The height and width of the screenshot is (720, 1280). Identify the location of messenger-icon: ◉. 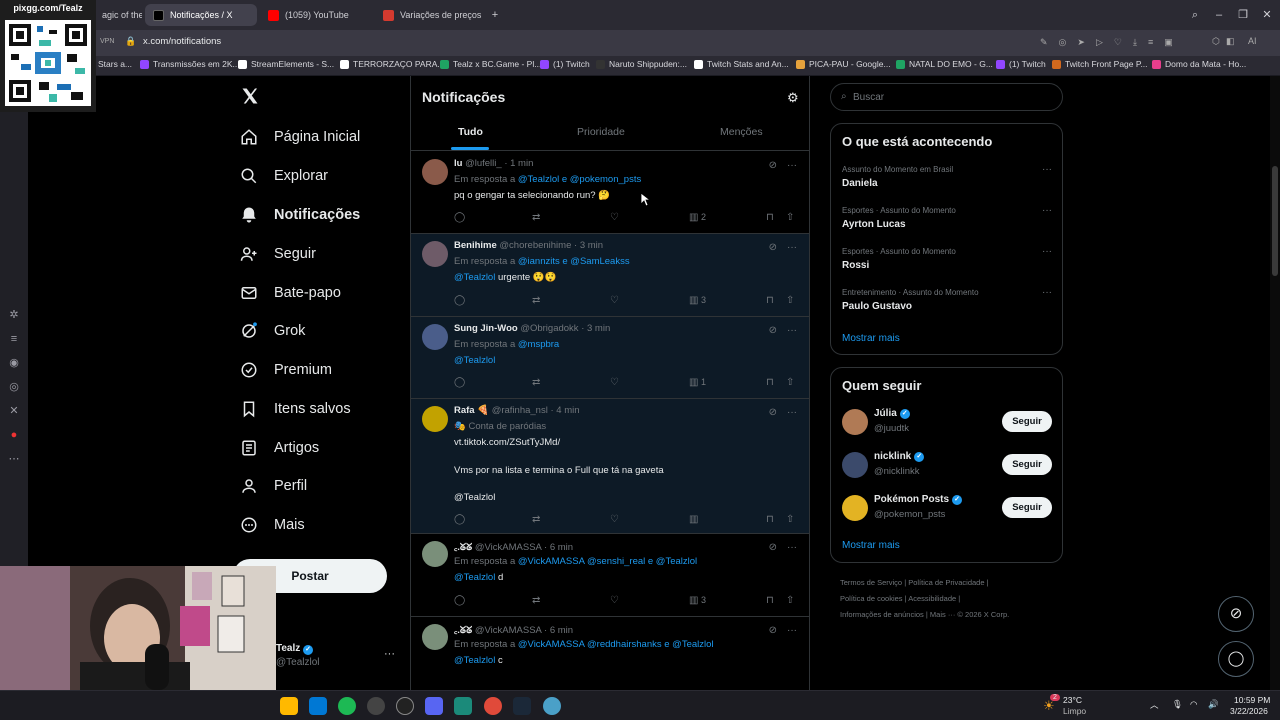
(14, 363).